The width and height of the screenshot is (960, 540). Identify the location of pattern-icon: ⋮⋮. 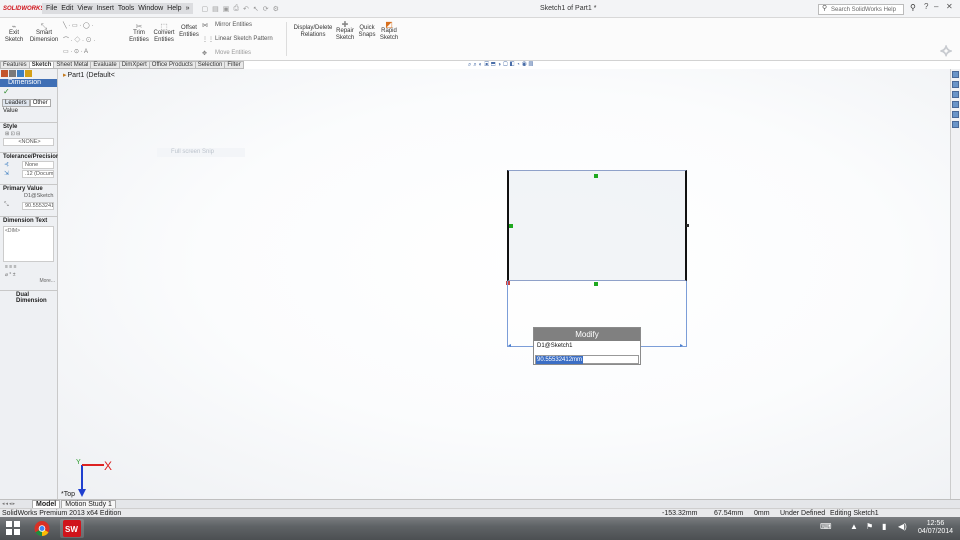
(208, 40).